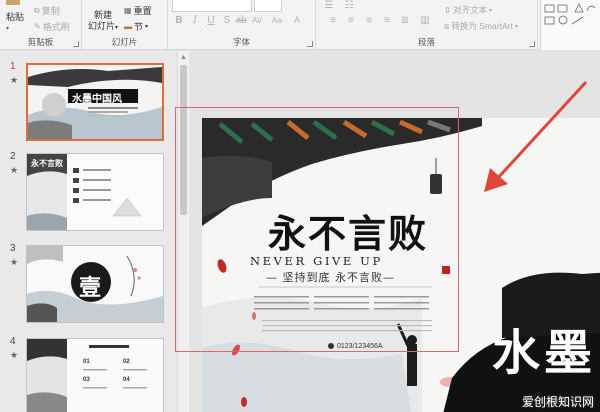  I want to click on slide-thumbnail-1: 水墨中国风, so click(95, 102).